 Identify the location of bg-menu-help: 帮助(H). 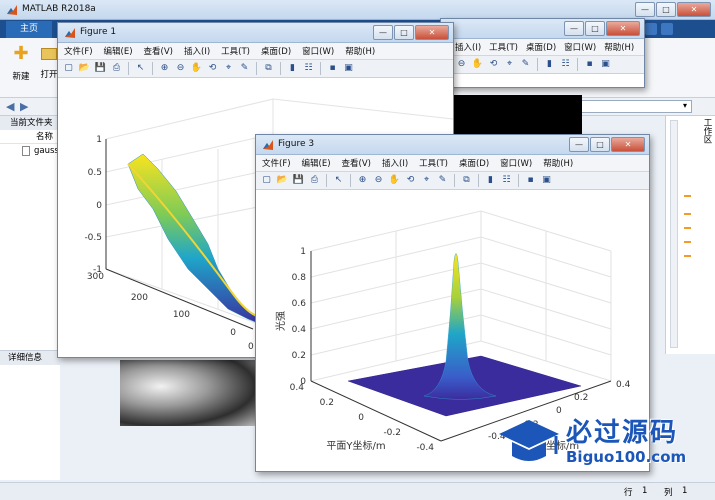
(619, 47).